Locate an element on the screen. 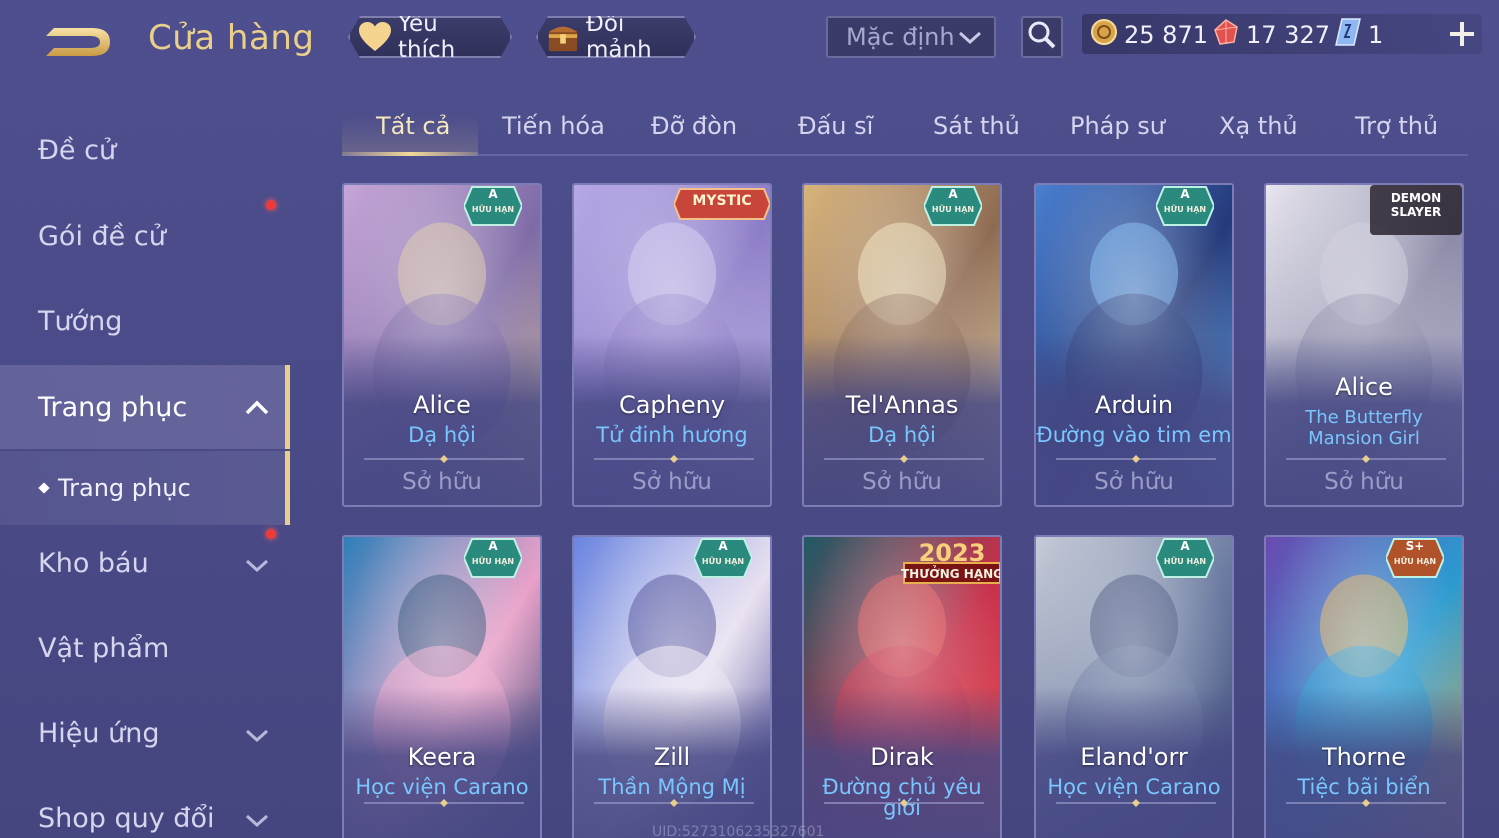 The height and width of the screenshot is (838, 1499). ruby-amount: 17 327 is located at coordinates (1288, 35).